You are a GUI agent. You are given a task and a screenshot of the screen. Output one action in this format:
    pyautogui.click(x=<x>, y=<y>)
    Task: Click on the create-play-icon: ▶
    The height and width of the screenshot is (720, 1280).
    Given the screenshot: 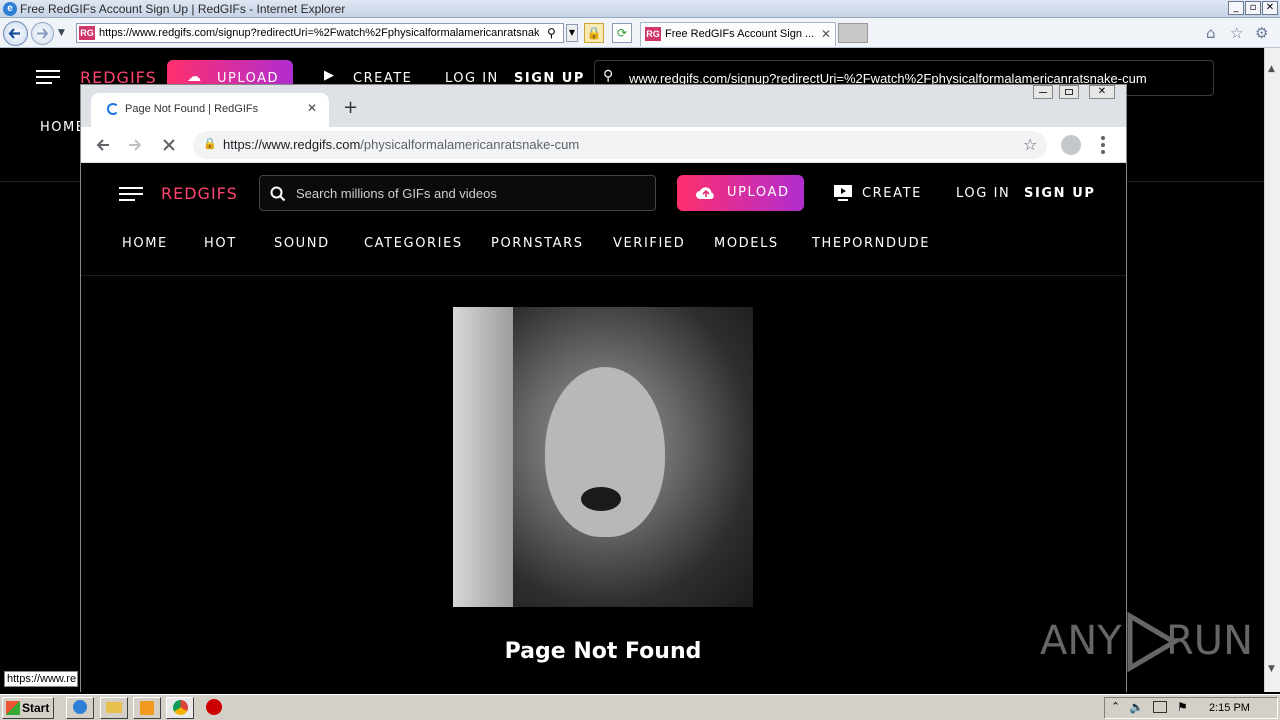 What is the action you would take?
    pyautogui.click(x=329, y=75)
    